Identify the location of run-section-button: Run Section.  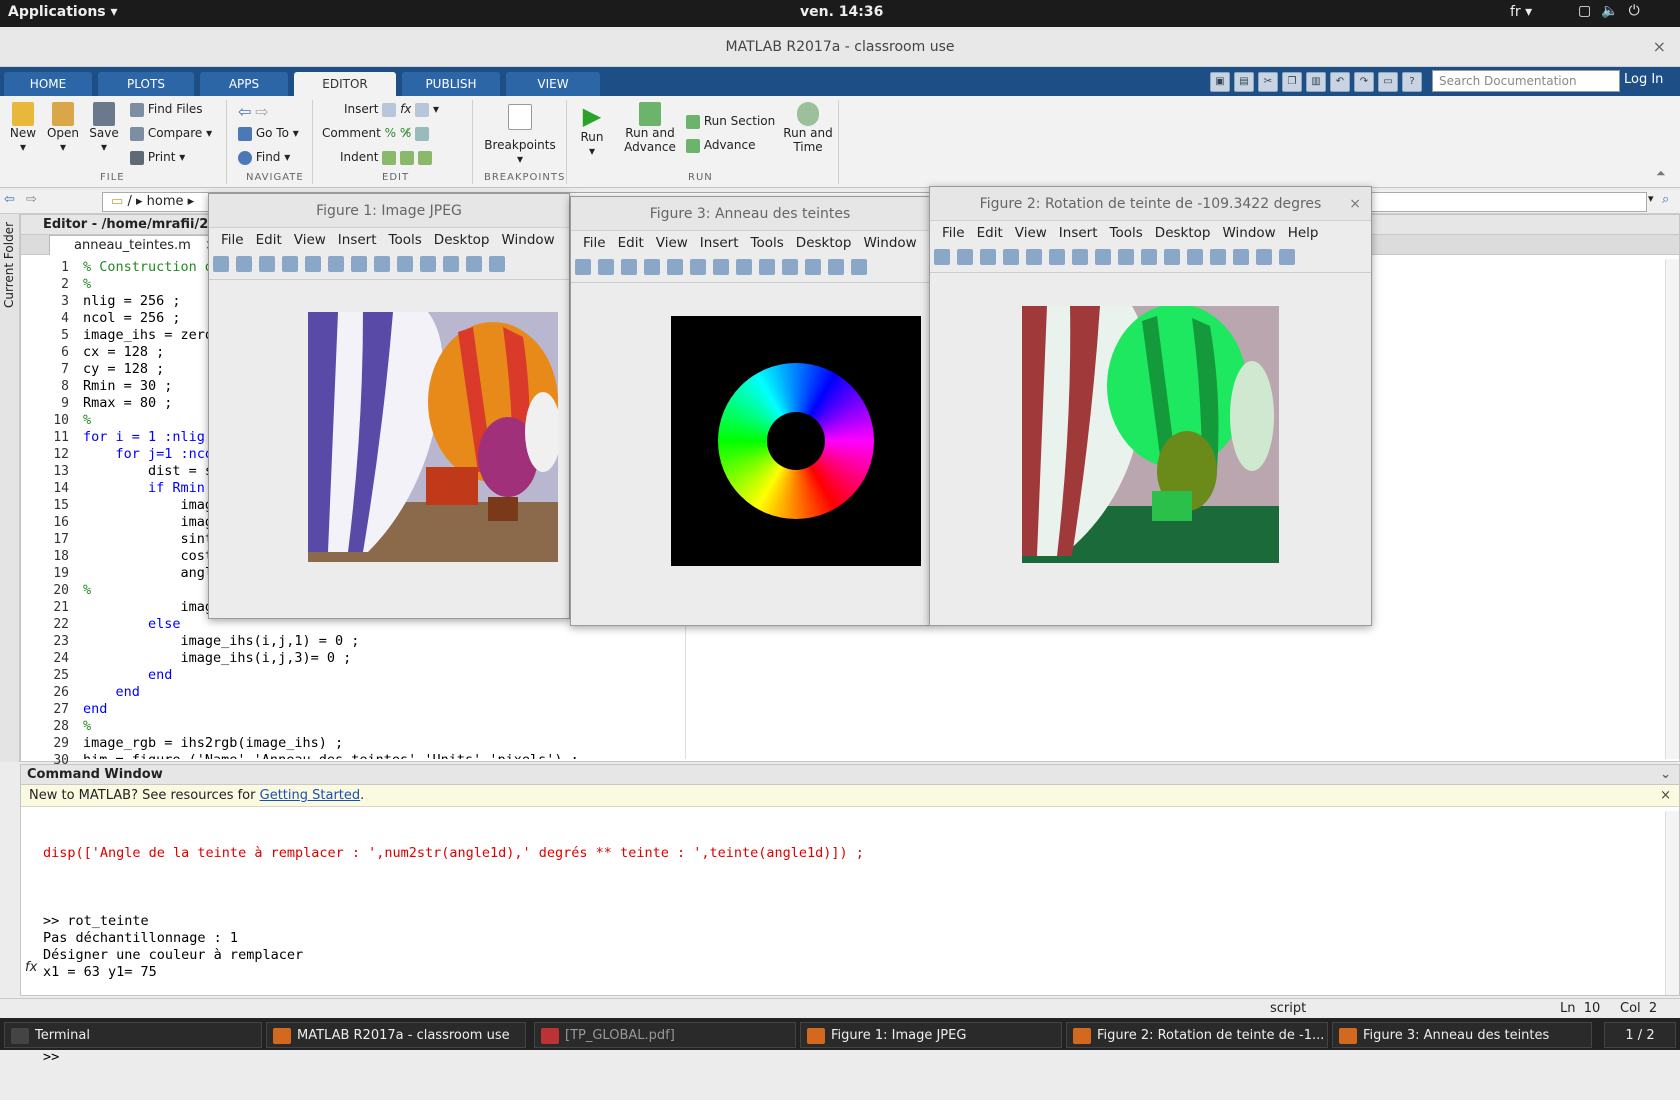
(730, 121).